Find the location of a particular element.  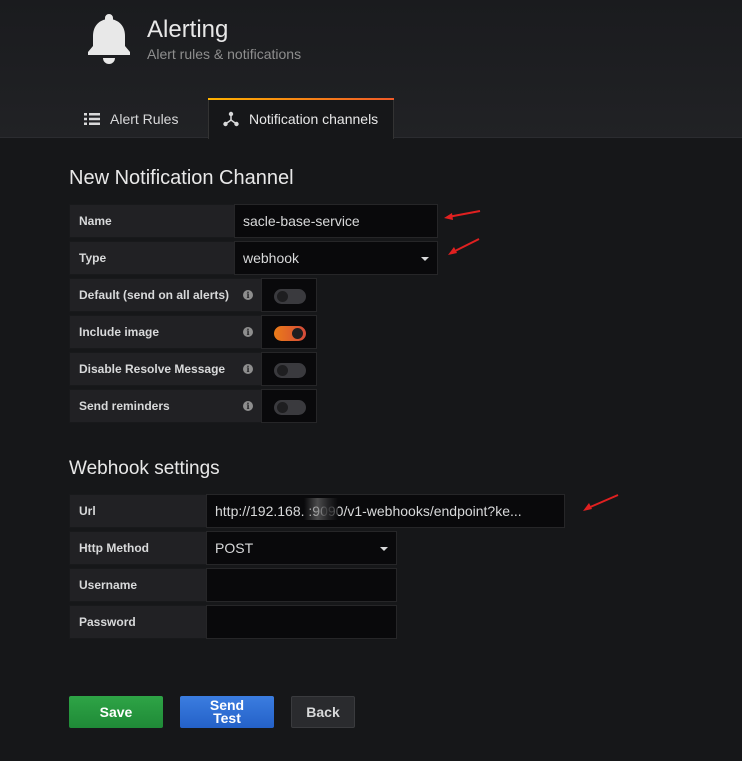

send-test-button: Send Test is located at coordinates (227, 712).